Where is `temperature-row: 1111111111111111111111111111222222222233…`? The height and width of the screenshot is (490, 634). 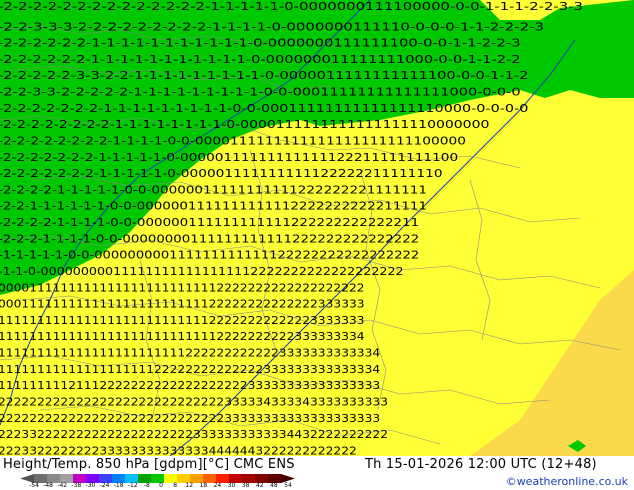 temperature-row: 1111111111111111111111111111222222222233… is located at coordinates (182, 336).